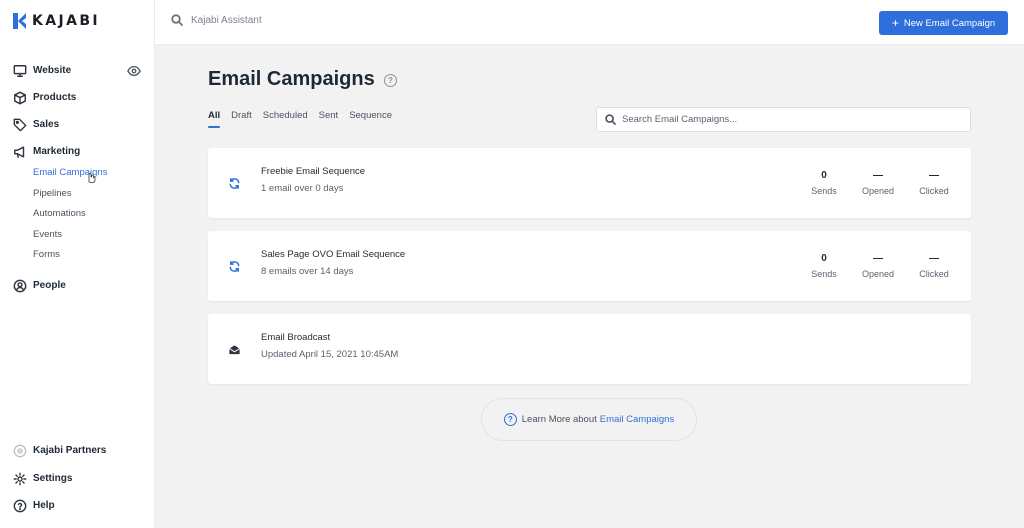 Image resolution: width=1024 pixels, height=528 pixels. What do you see at coordinates (55, 97) in the screenshot?
I see `sidebar-item-label: Products` at bounding box center [55, 97].